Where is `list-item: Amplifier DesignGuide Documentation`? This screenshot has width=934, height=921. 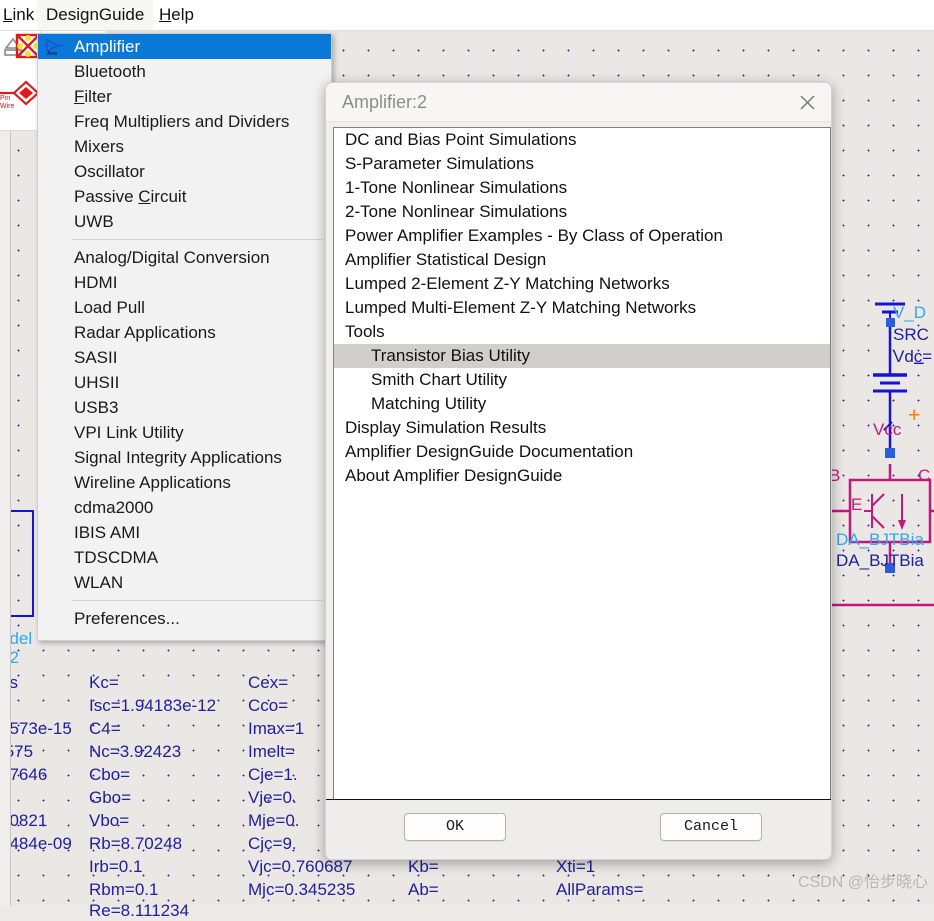
list-item: Amplifier DesignGuide Documentation is located at coordinates (582, 452).